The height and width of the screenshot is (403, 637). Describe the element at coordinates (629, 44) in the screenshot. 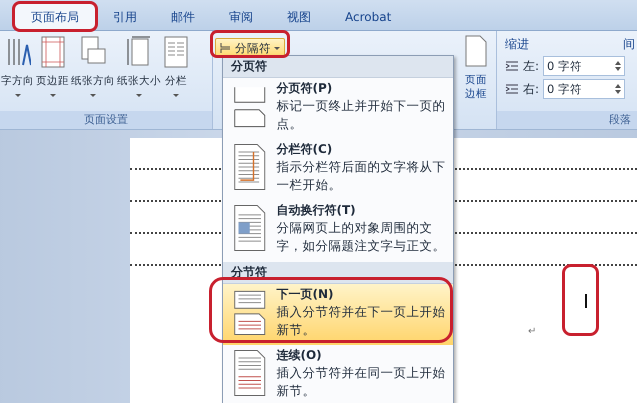

I see `spacing-label: 间` at that location.